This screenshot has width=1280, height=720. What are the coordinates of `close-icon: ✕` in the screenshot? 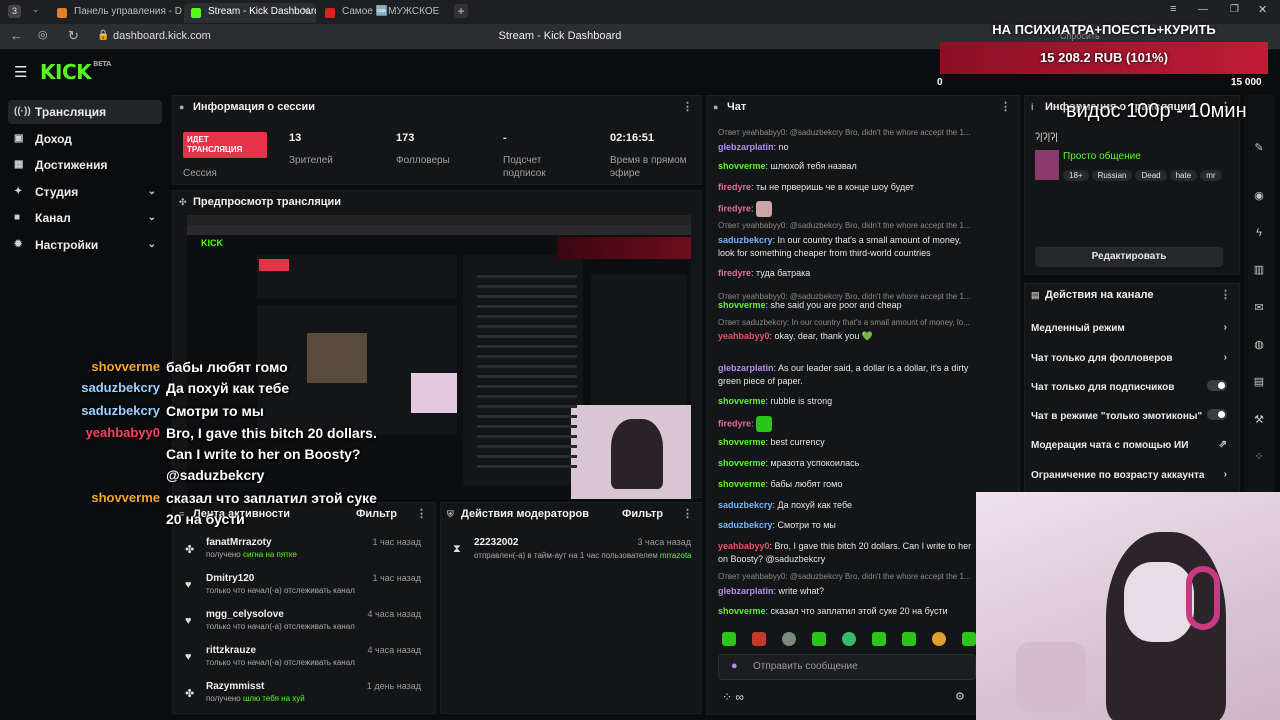 It's located at (306, 12).